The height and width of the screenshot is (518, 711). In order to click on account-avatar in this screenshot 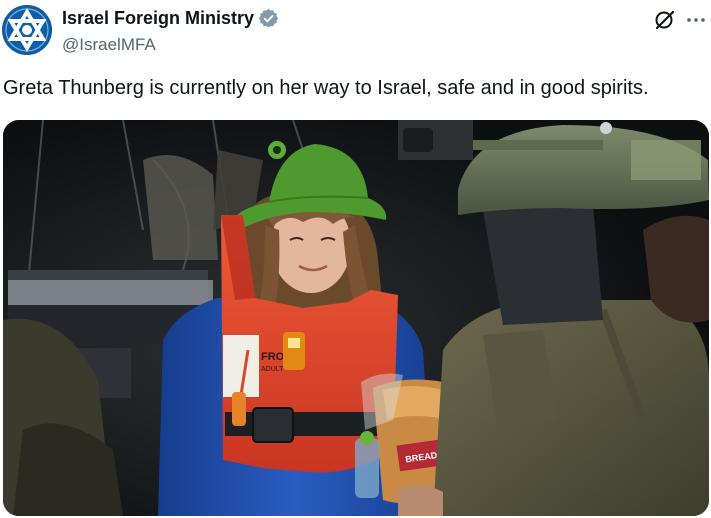, I will do `click(27, 30)`.